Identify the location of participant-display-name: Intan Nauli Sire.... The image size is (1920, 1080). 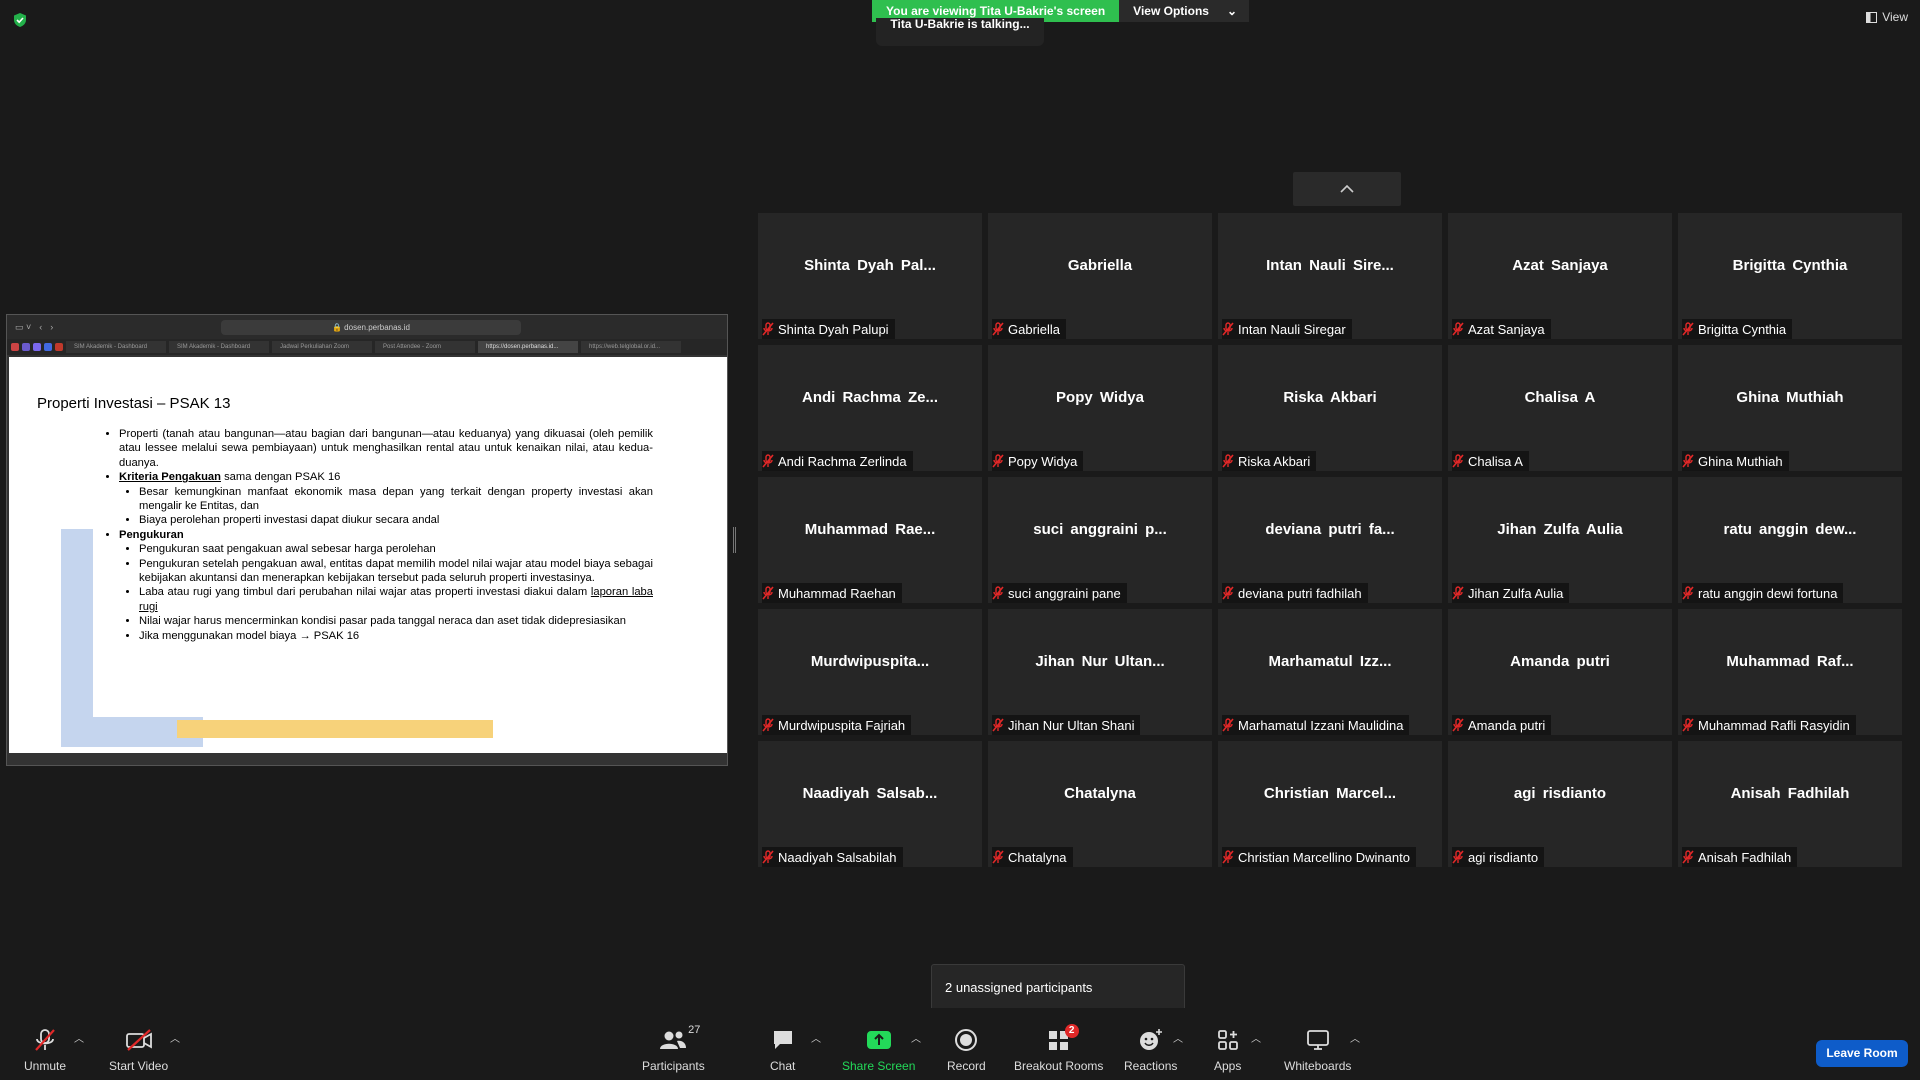
(1330, 265).